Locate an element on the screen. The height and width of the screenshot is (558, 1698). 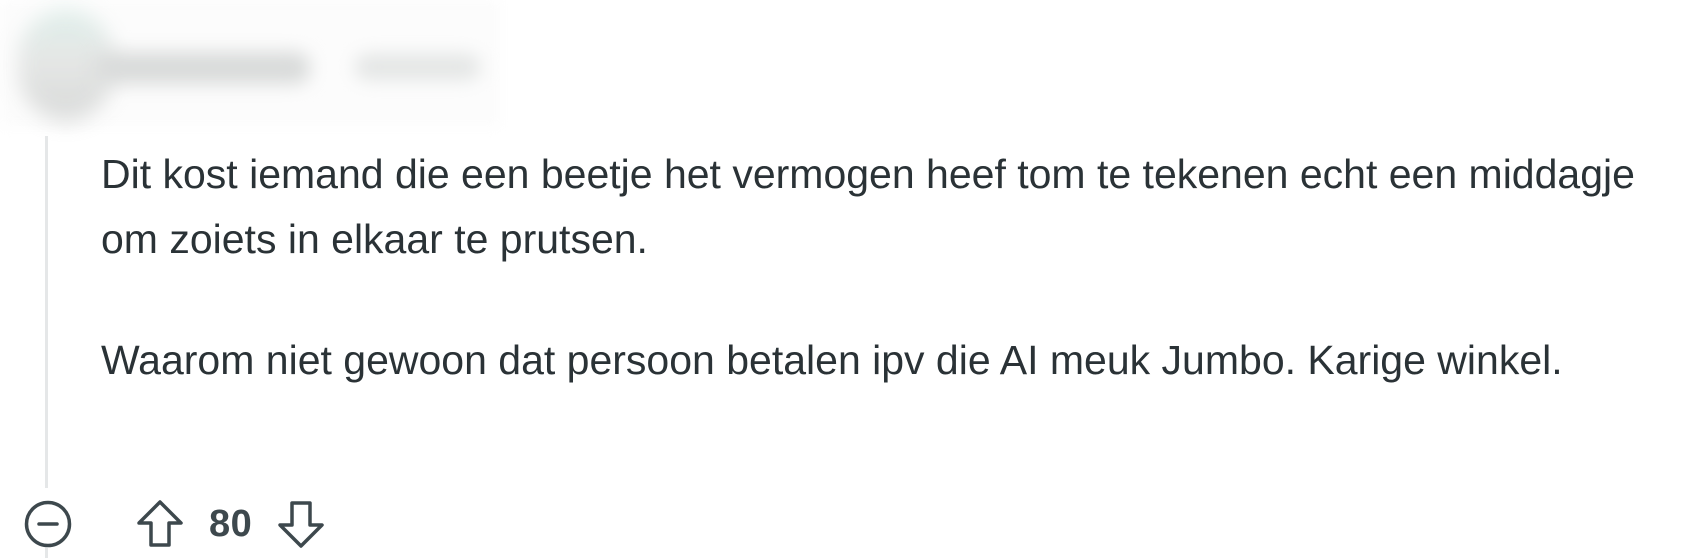
thread-line is located at coordinates (46, 312).